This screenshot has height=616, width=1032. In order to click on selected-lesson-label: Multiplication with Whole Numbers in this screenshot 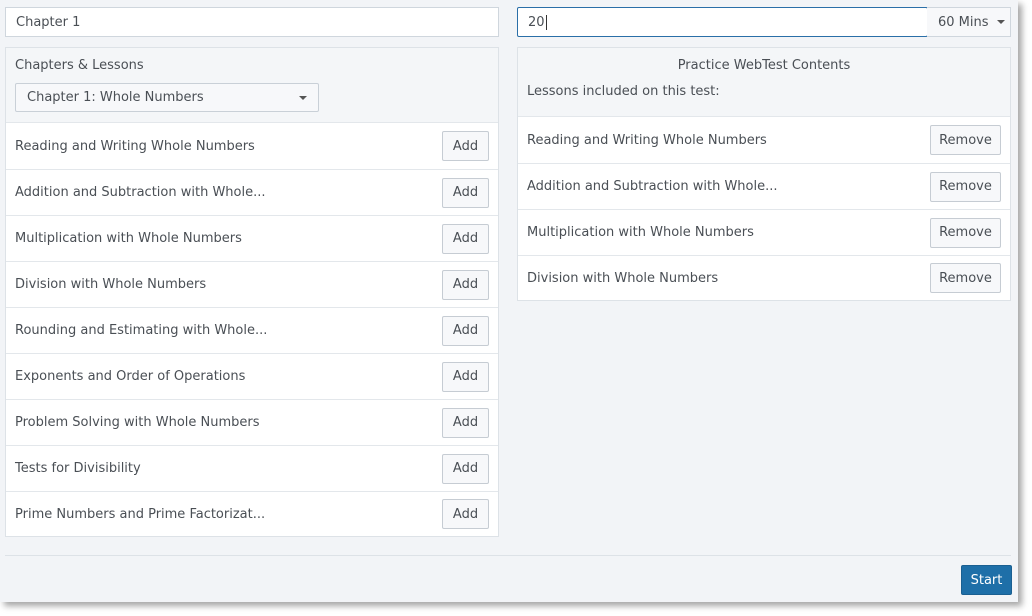, I will do `click(640, 232)`.